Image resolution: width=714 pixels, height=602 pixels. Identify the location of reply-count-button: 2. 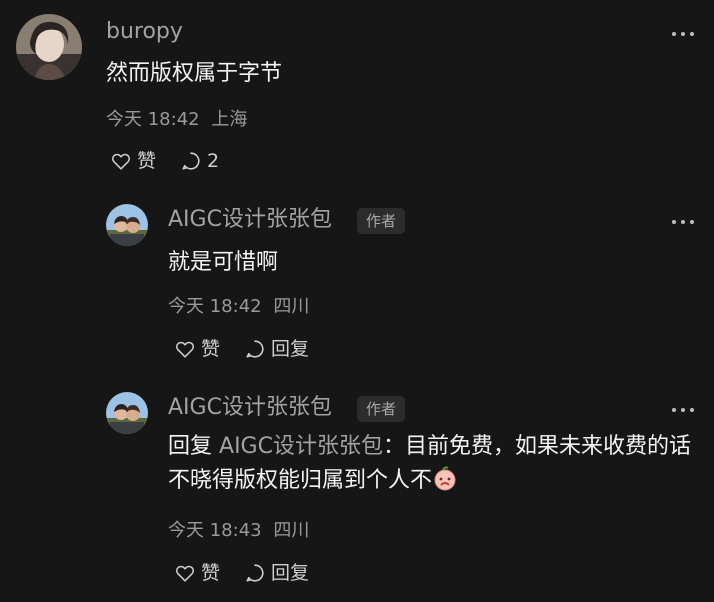
(199, 161).